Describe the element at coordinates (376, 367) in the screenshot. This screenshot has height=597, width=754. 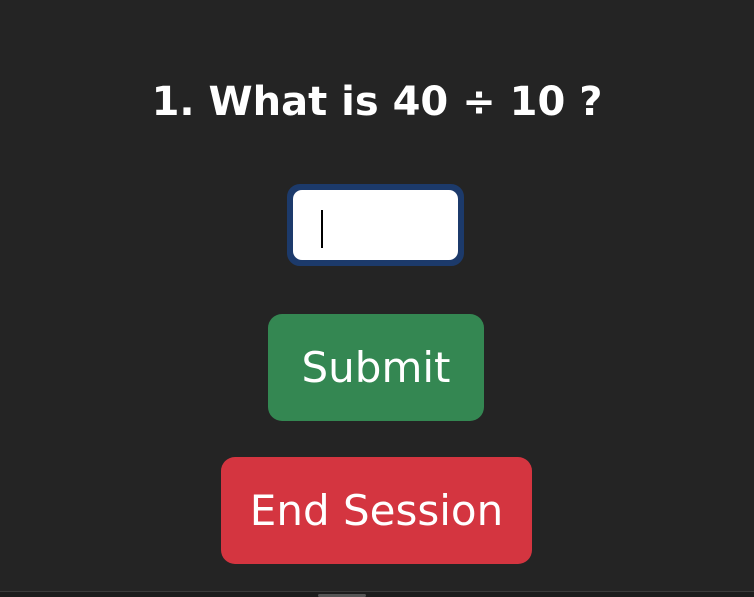
I see `submit-button: Submit` at that location.